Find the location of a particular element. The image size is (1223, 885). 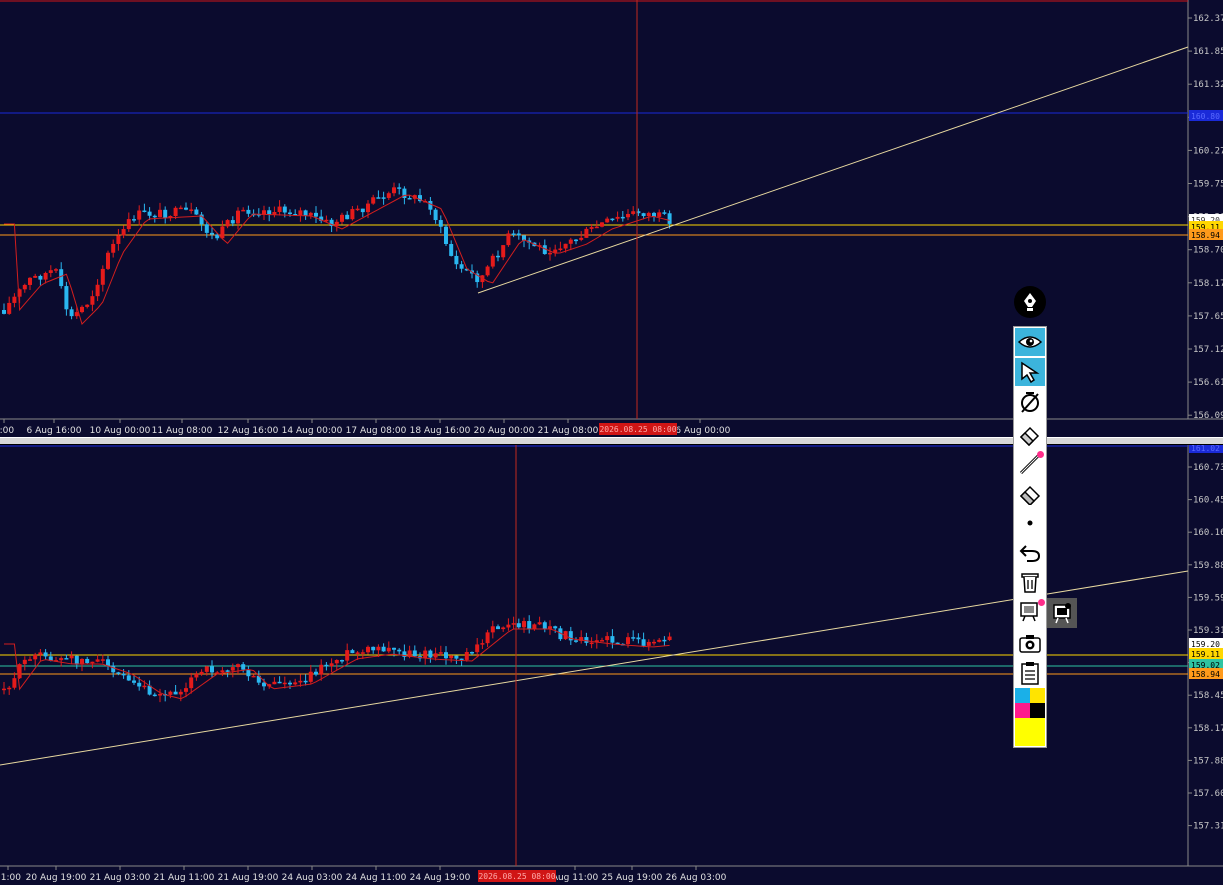

price-tick-label: 157.31 is located at coordinates (1208, 827).